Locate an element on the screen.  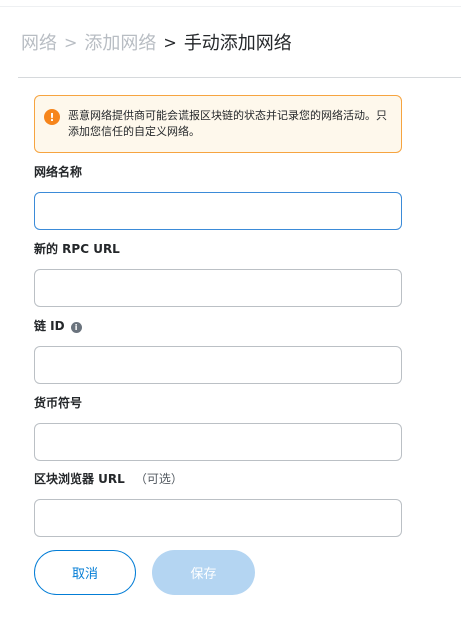
breadcrumb-add-network: 添加网络 is located at coordinates (120, 42).